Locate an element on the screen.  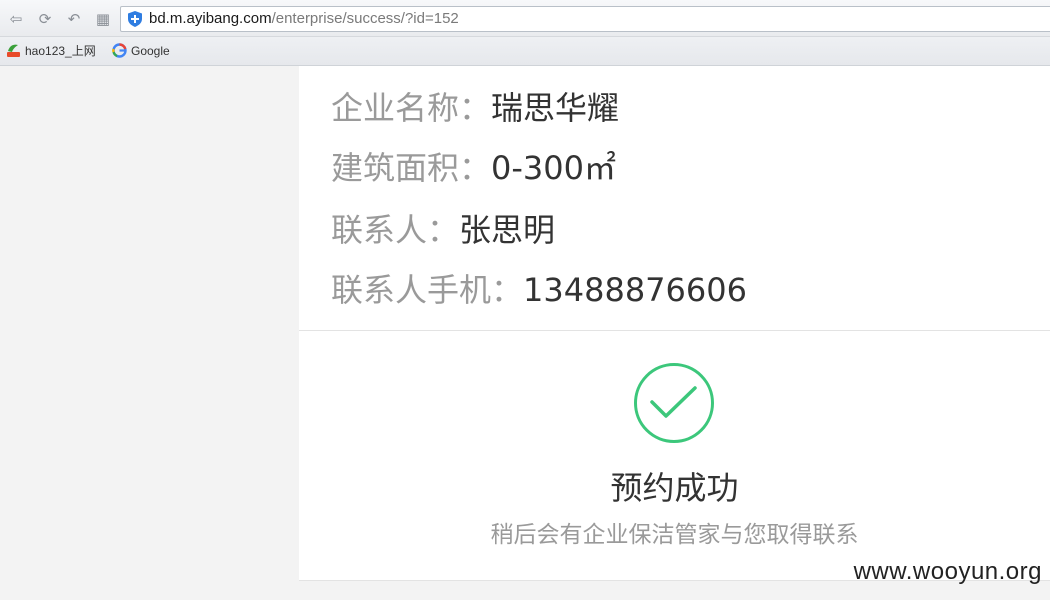
success-check-icon is located at coordinates (674, 403).